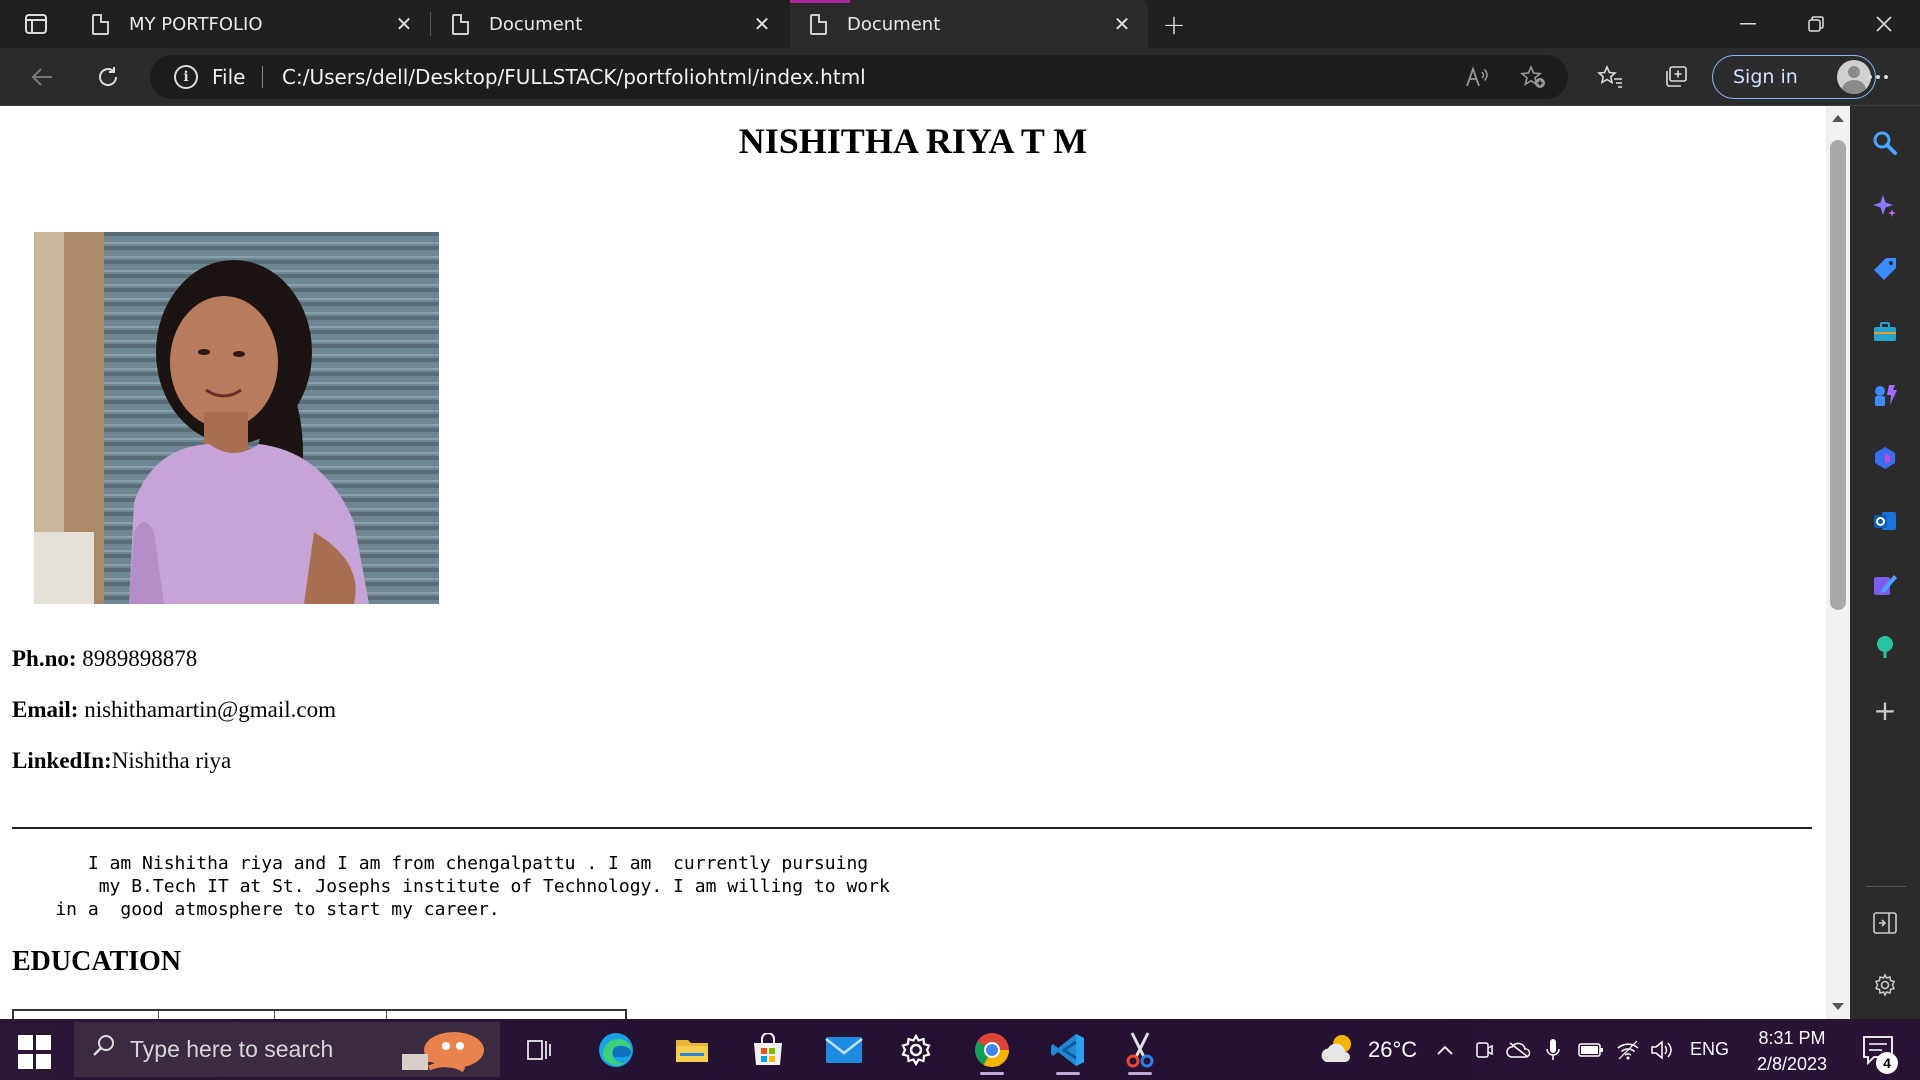 Image resolution: width=1920 pixels, height=1080 pixels. I want to click on search-icon, so click(104, 1049).